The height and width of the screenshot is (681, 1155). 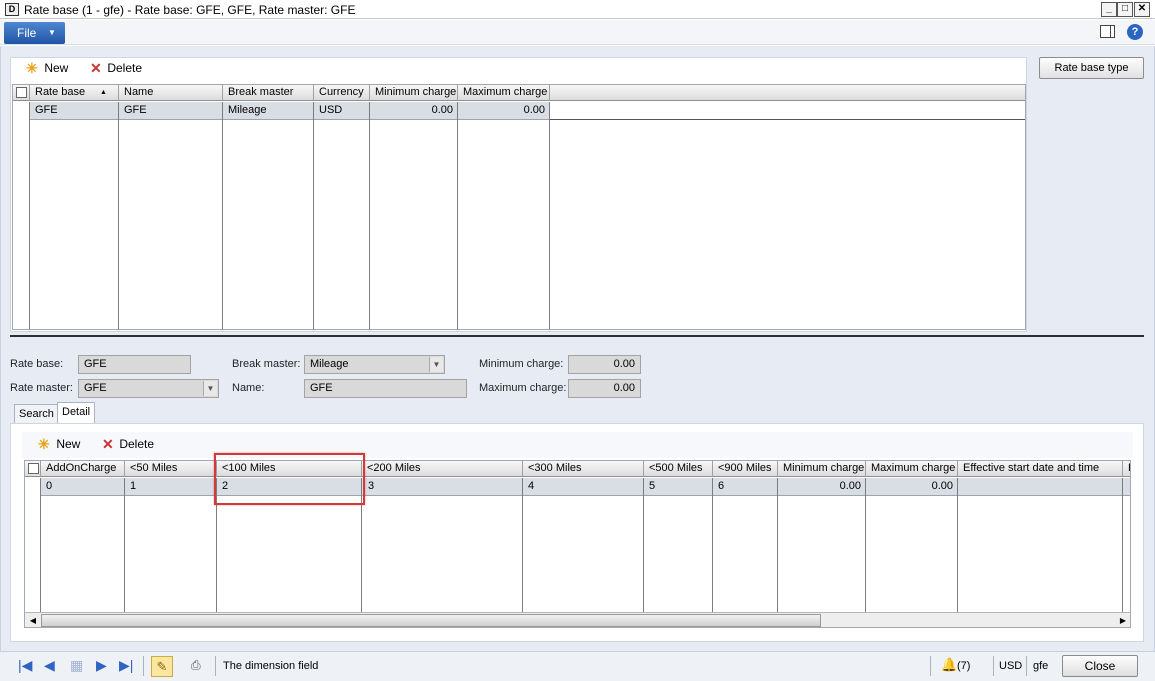 What do you see at coordinates (36, 414) in the screenshot?
I see `tab-search: Search` at bounding box center [36, 414].